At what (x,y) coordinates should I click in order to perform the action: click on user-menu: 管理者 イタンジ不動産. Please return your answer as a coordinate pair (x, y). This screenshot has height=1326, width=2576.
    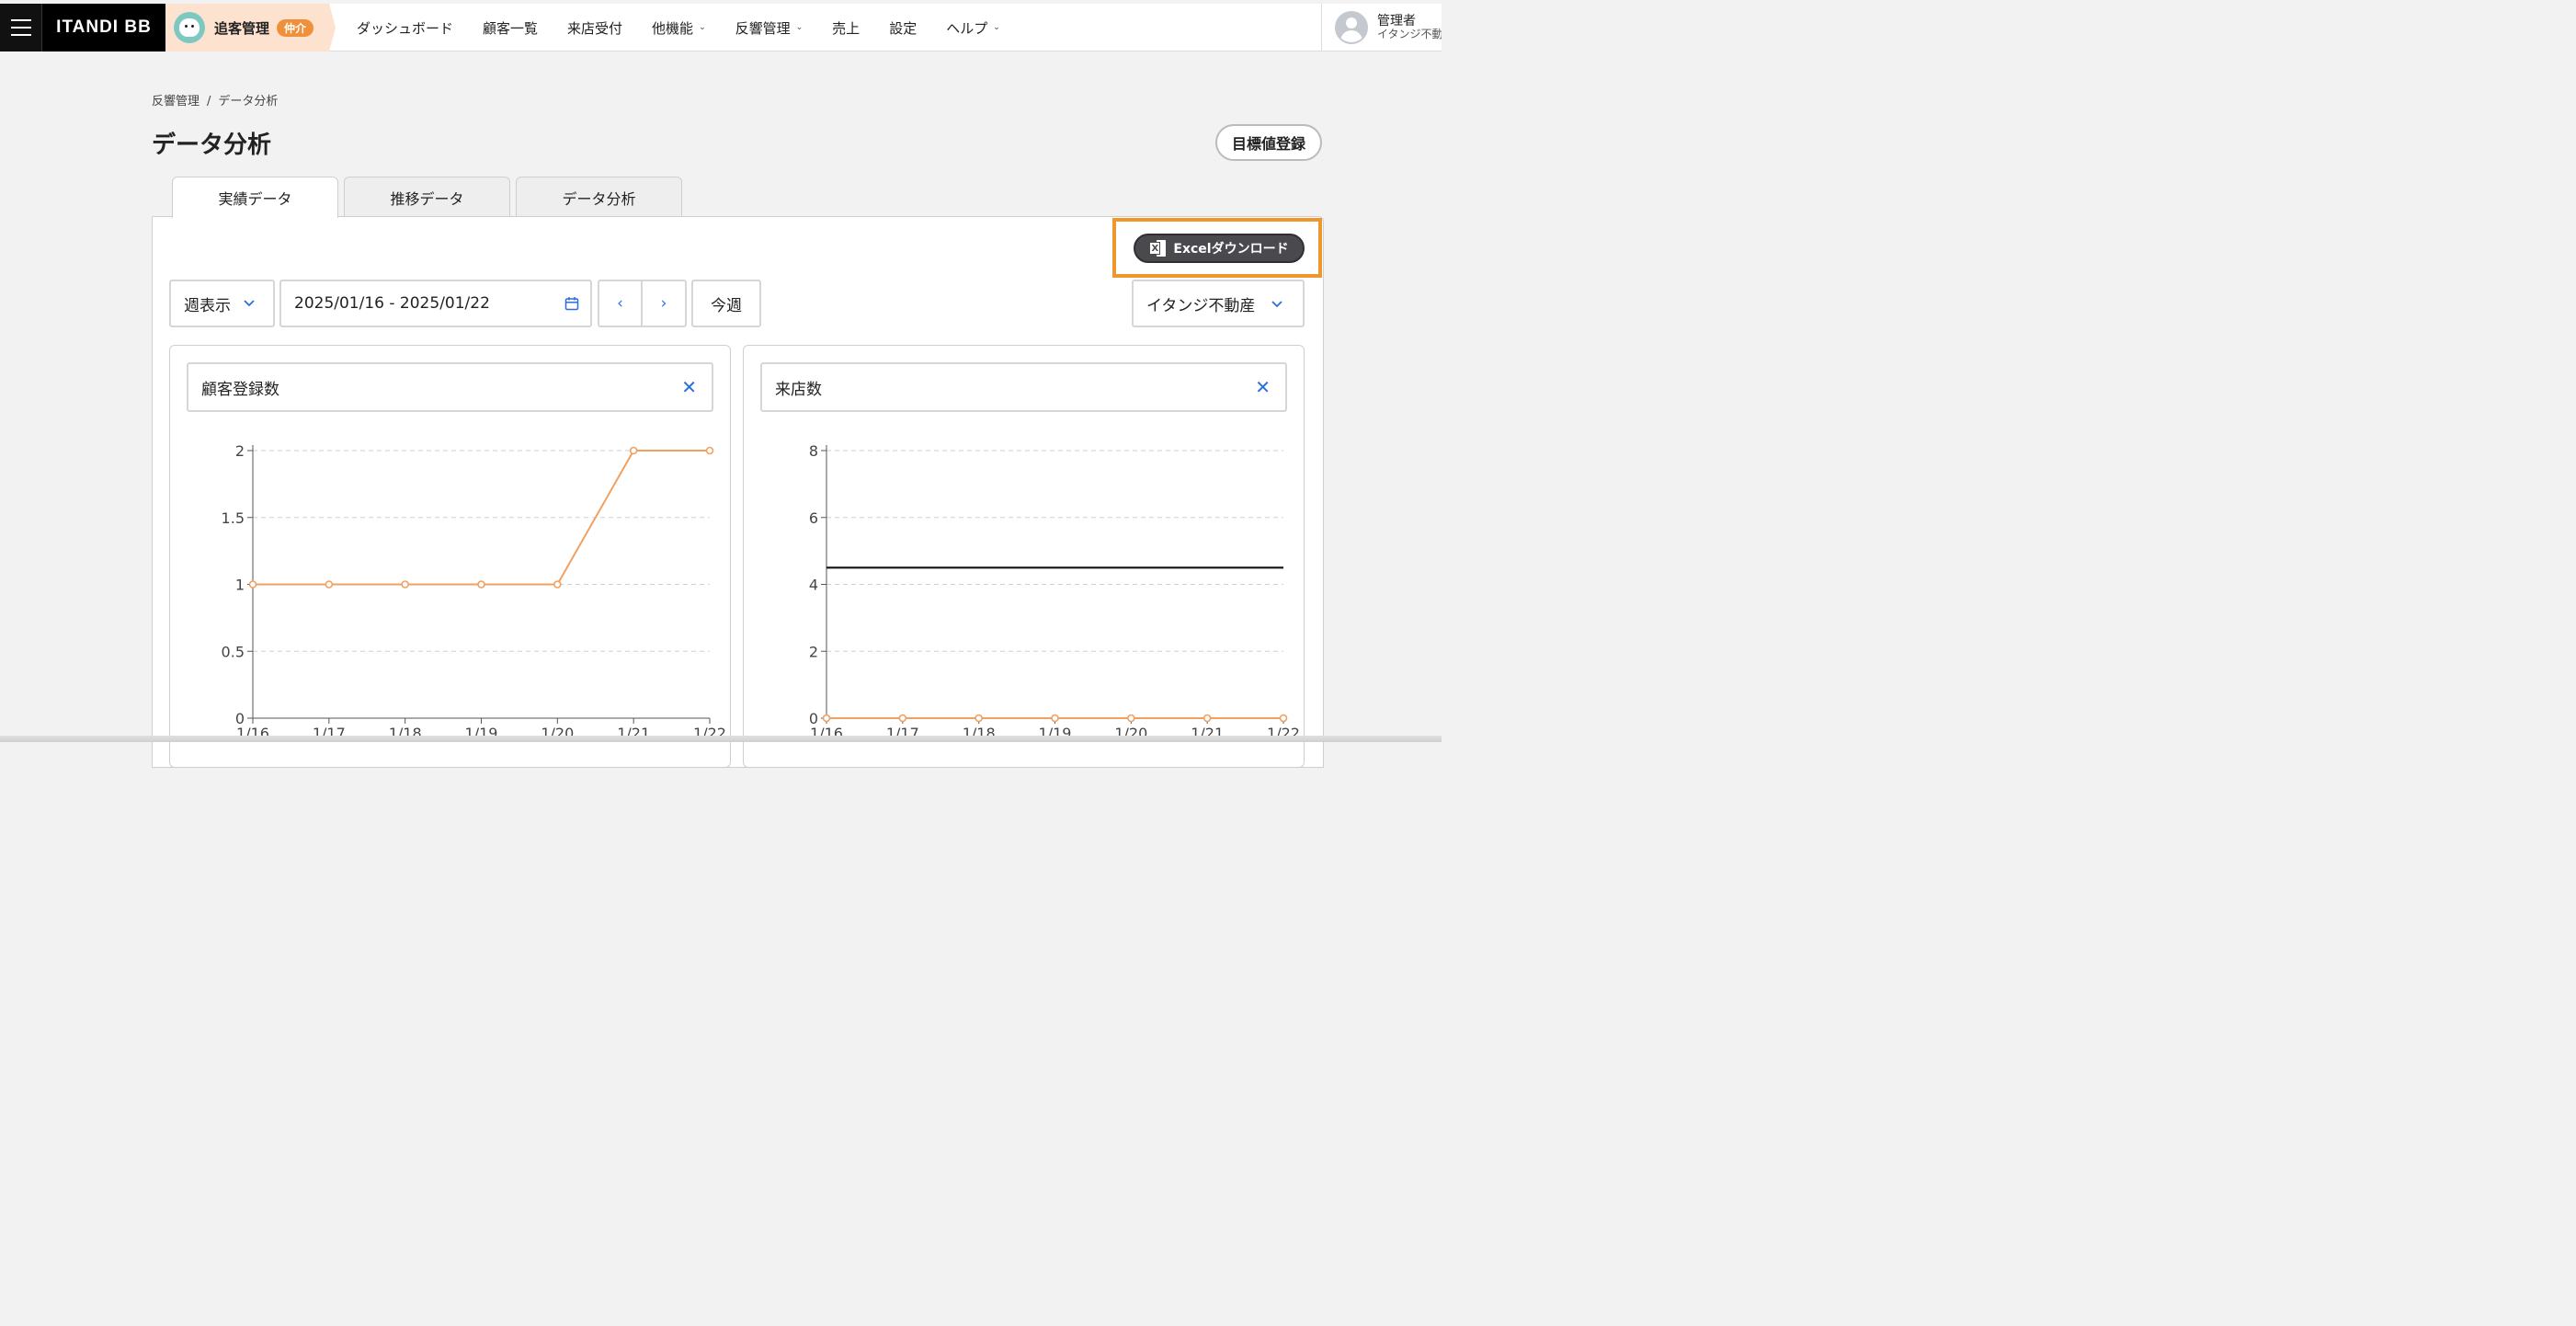
    Looking at the image, I should click on (1381, 27).